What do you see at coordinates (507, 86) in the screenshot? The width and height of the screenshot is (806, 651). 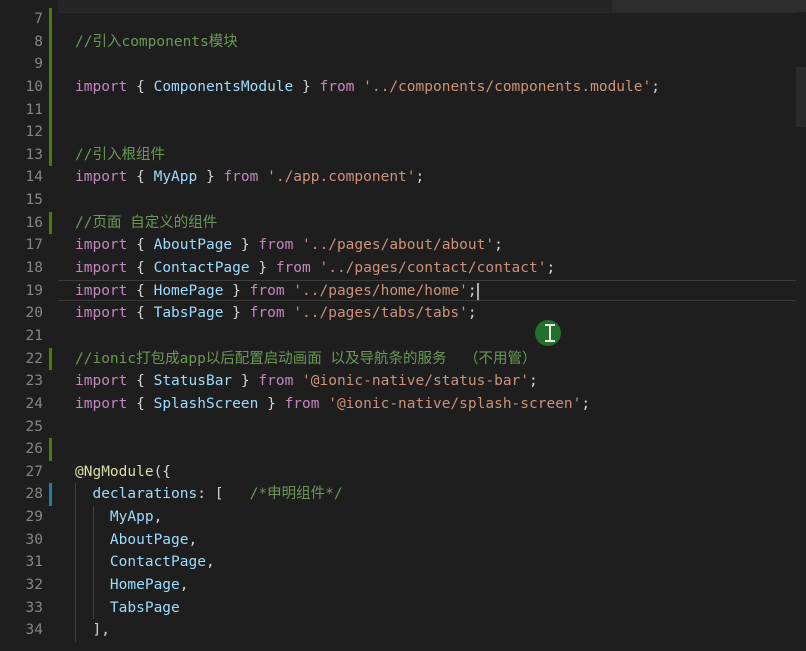 I see `code-token: '../components/components.module'` at bounding box center [507, 86].